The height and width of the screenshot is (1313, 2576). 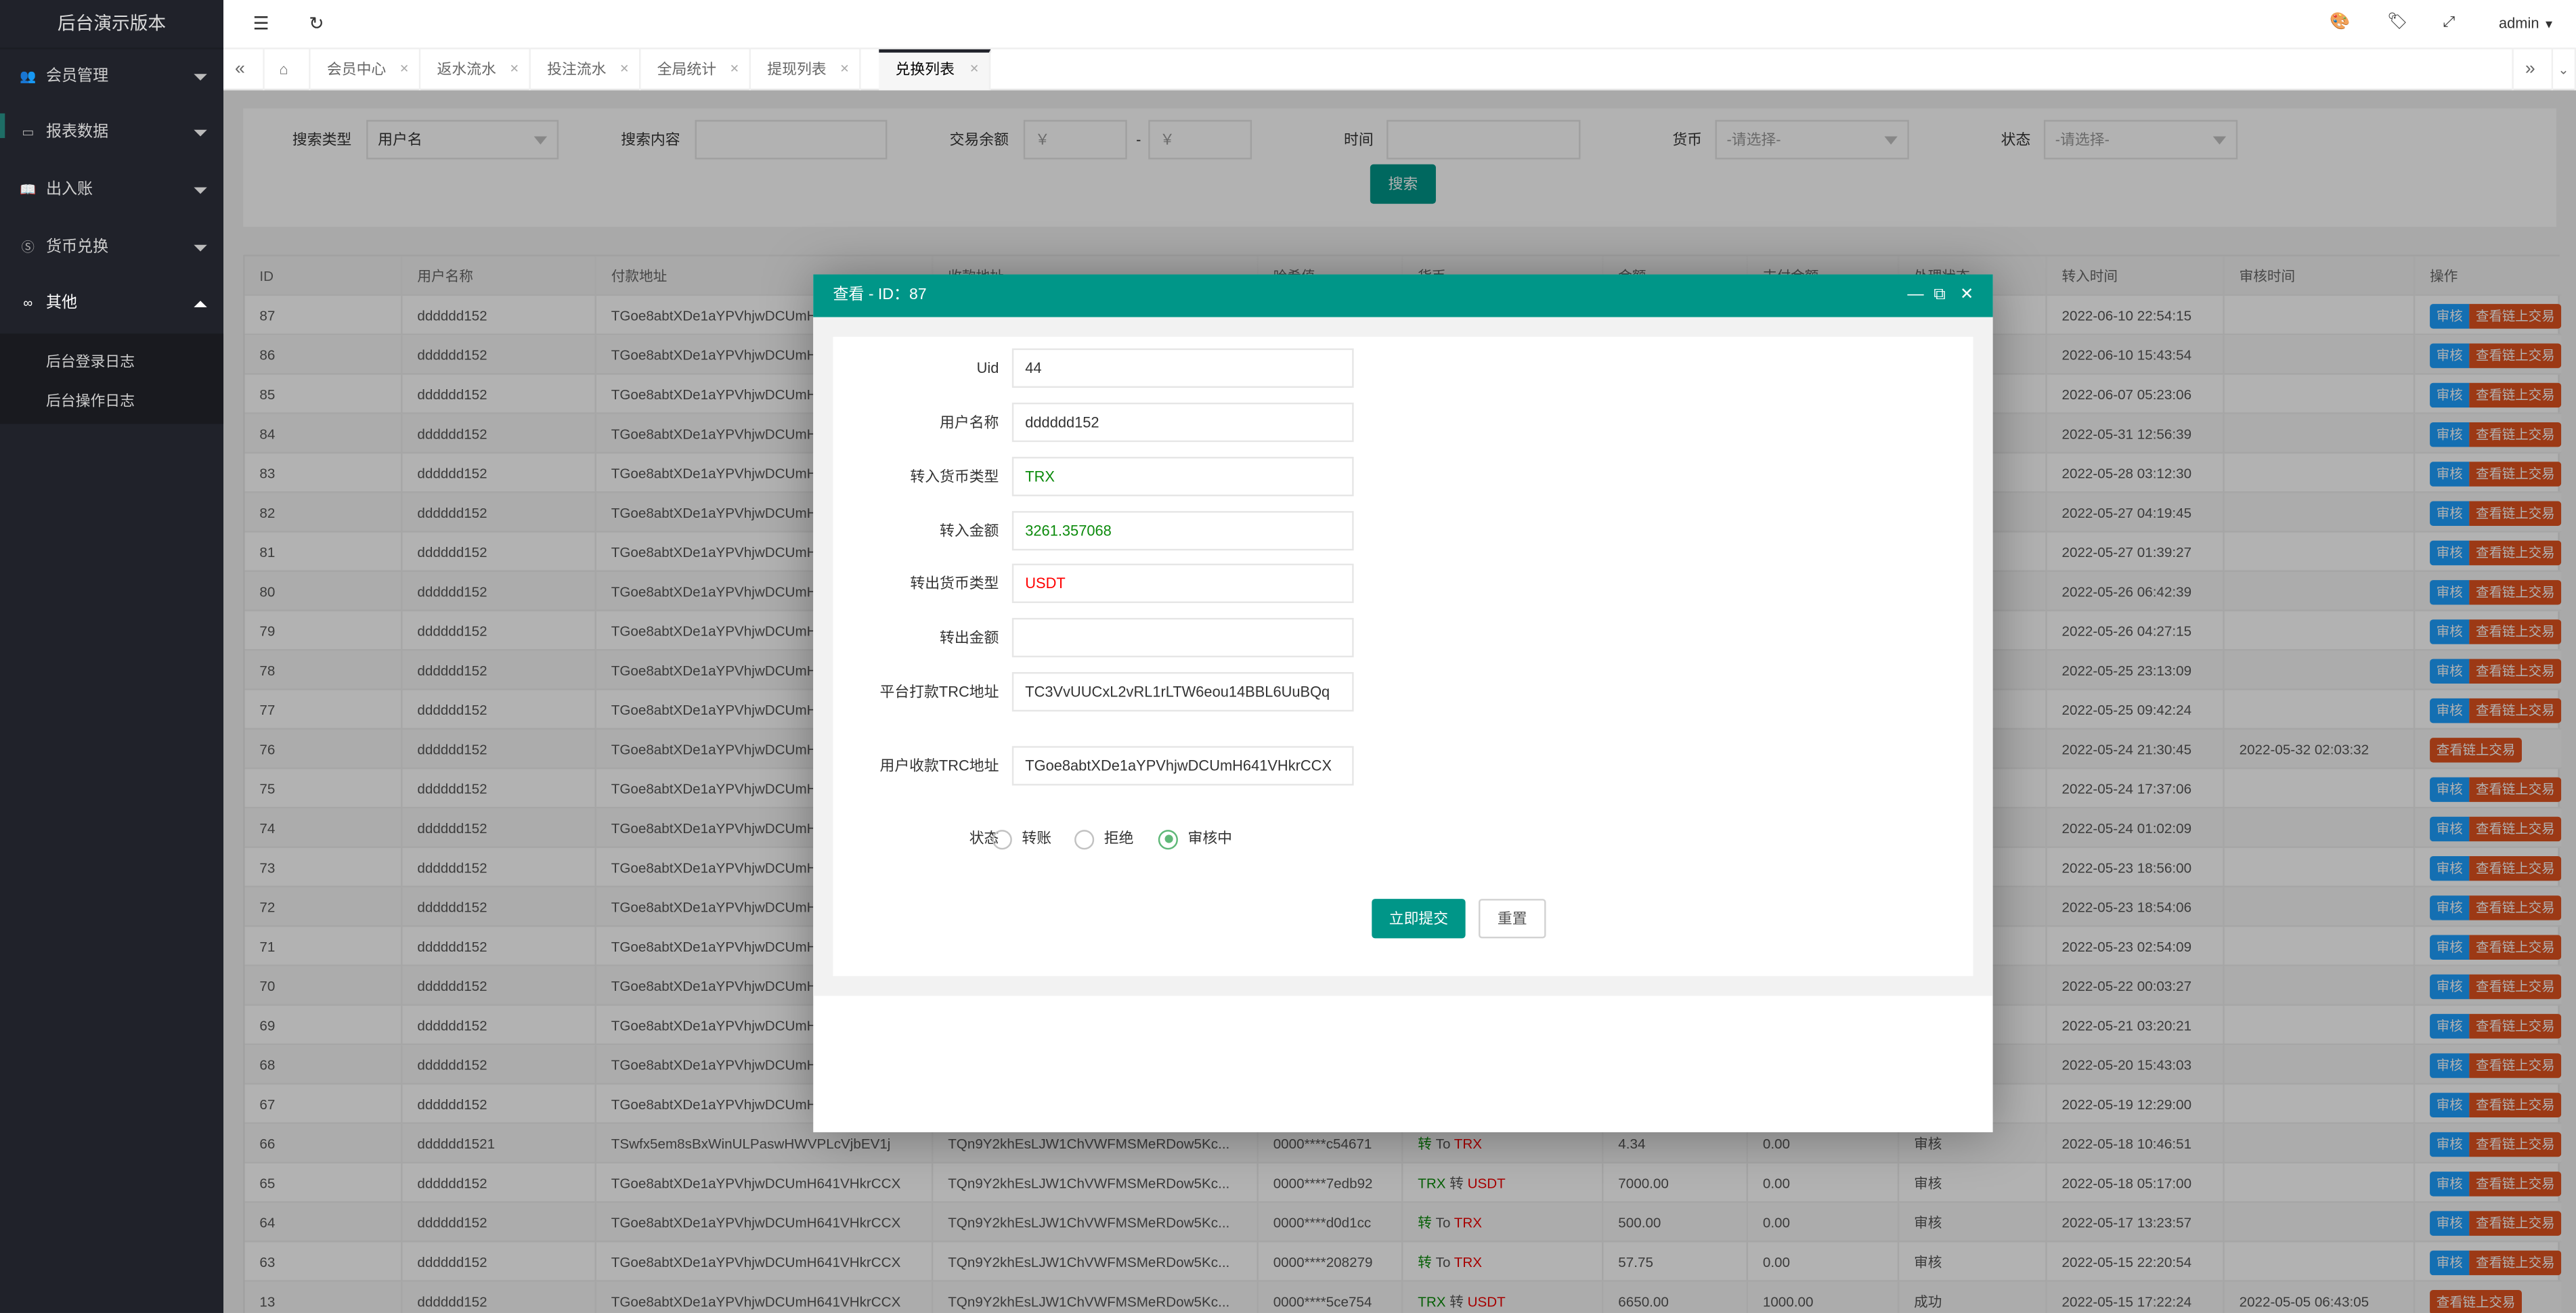 What do you see at coordinates (1168, 839) in the screenshot?
I see `radio-selected-icon` at bounding box center [1168, 839].